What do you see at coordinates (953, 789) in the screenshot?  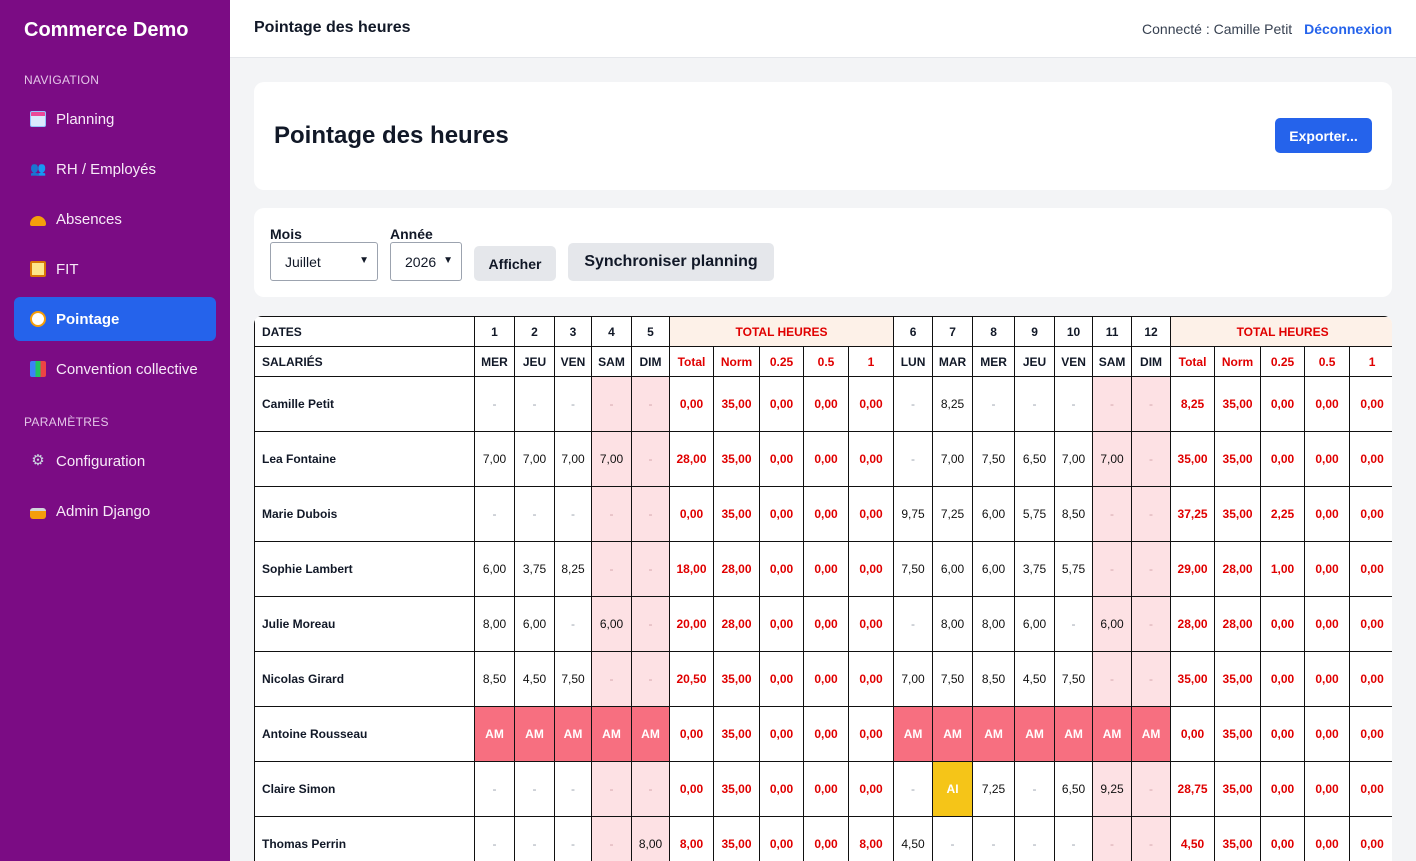 I see `day-hours-cell: AI` at bounding box center [953, 789].